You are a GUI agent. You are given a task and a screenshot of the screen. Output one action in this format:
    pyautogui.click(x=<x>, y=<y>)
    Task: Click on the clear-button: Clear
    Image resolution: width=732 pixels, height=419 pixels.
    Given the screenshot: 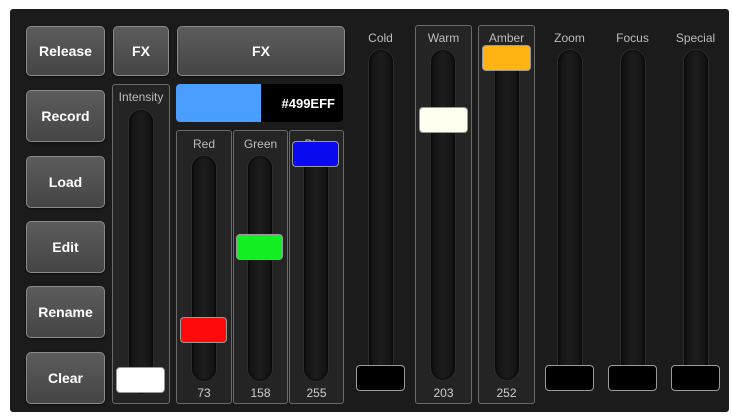 What is the action you would take?
    pyautogui.click(x=65, y=378)
    